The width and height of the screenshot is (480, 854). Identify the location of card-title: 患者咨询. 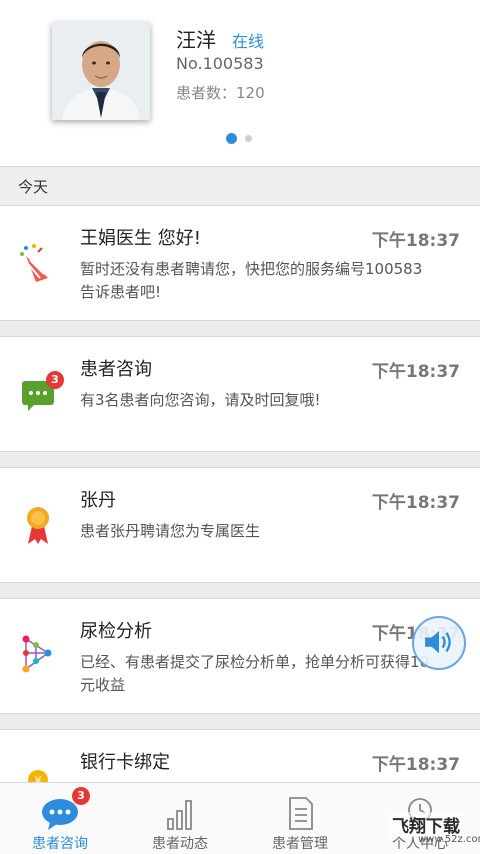
(116, 369).